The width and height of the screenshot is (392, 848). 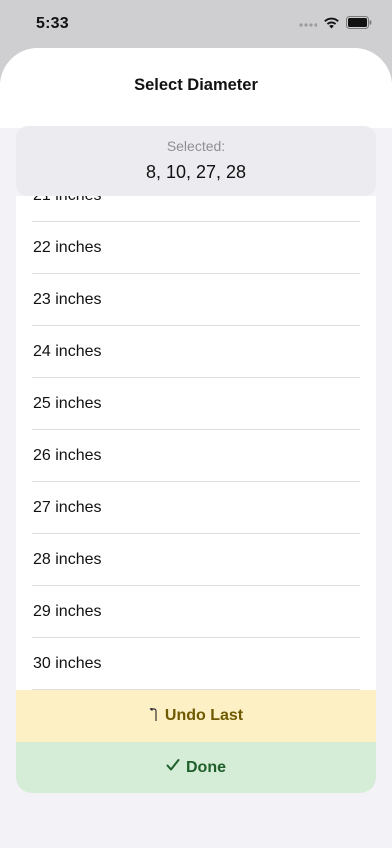 I want to click on done-button: Done, so click(x=196, y=767).